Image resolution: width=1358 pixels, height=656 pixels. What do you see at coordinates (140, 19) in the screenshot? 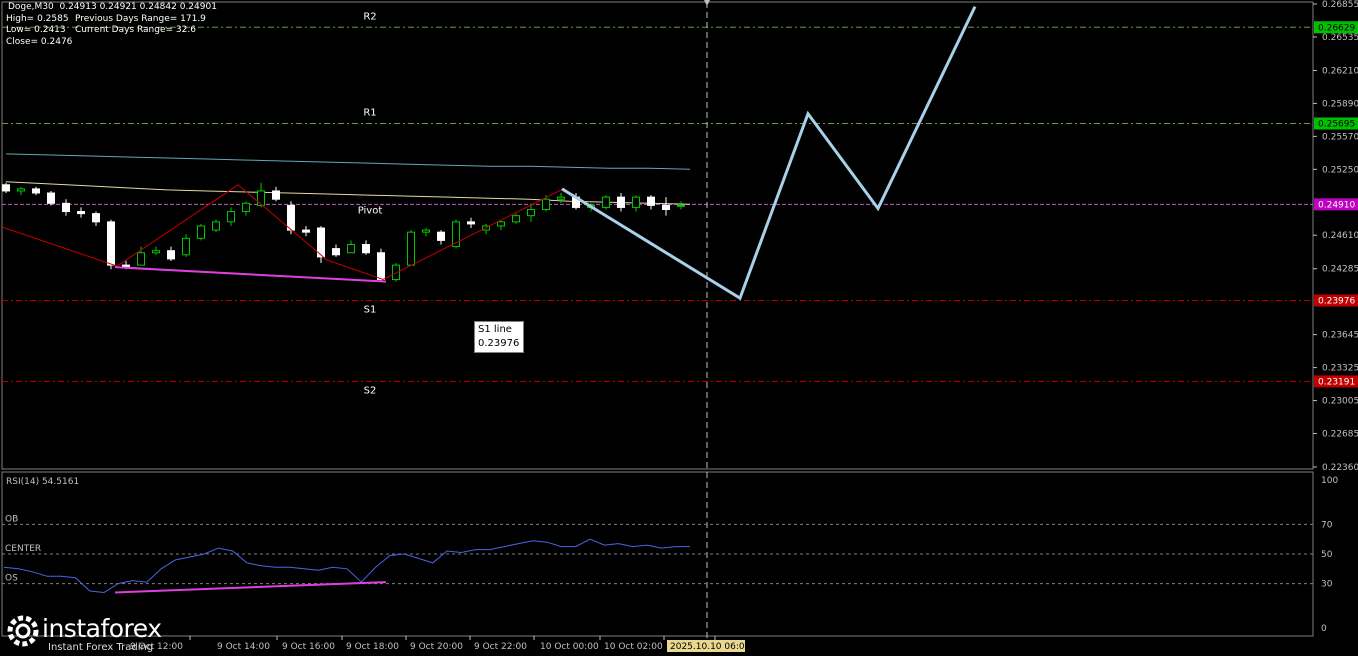
I see `prev-range-info: Previous Days Range= 171.9` at bounding box center [140, 19].